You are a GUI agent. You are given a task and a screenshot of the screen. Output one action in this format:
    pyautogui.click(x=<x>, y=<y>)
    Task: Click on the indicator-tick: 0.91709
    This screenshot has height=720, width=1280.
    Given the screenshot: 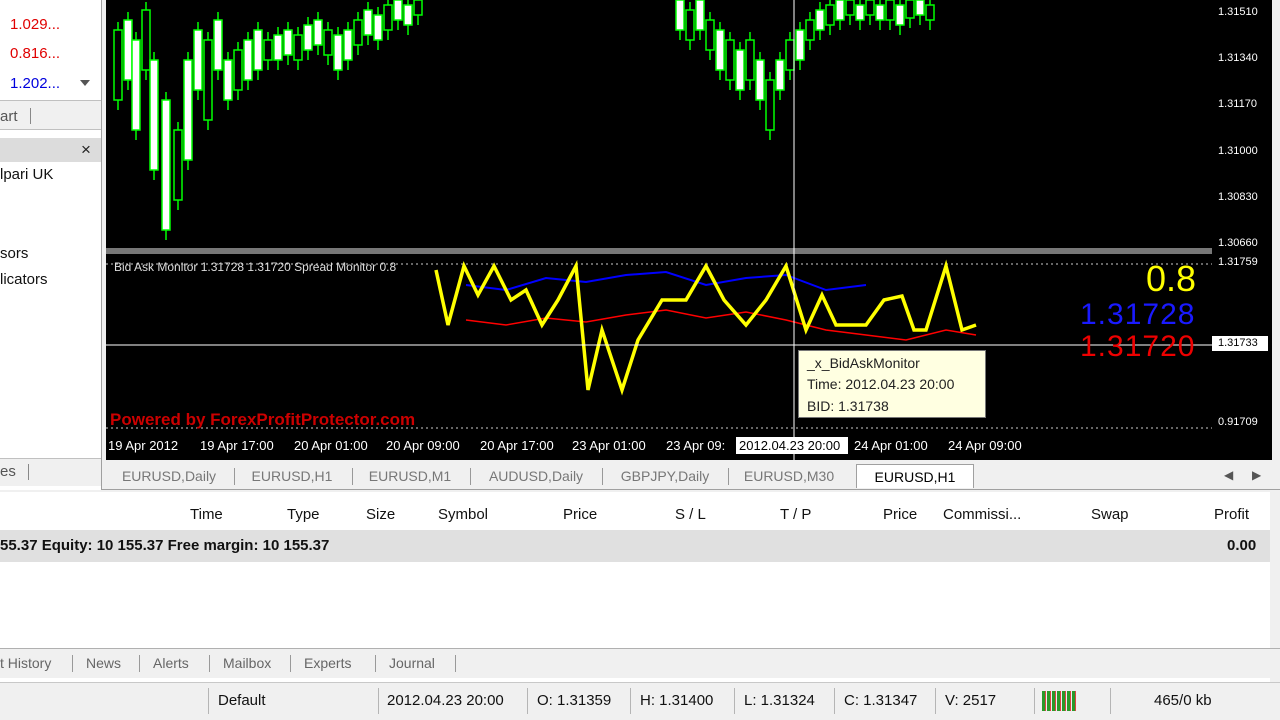 What is the action you would take?
    pyautogui.click(x=1238, y=422)
    